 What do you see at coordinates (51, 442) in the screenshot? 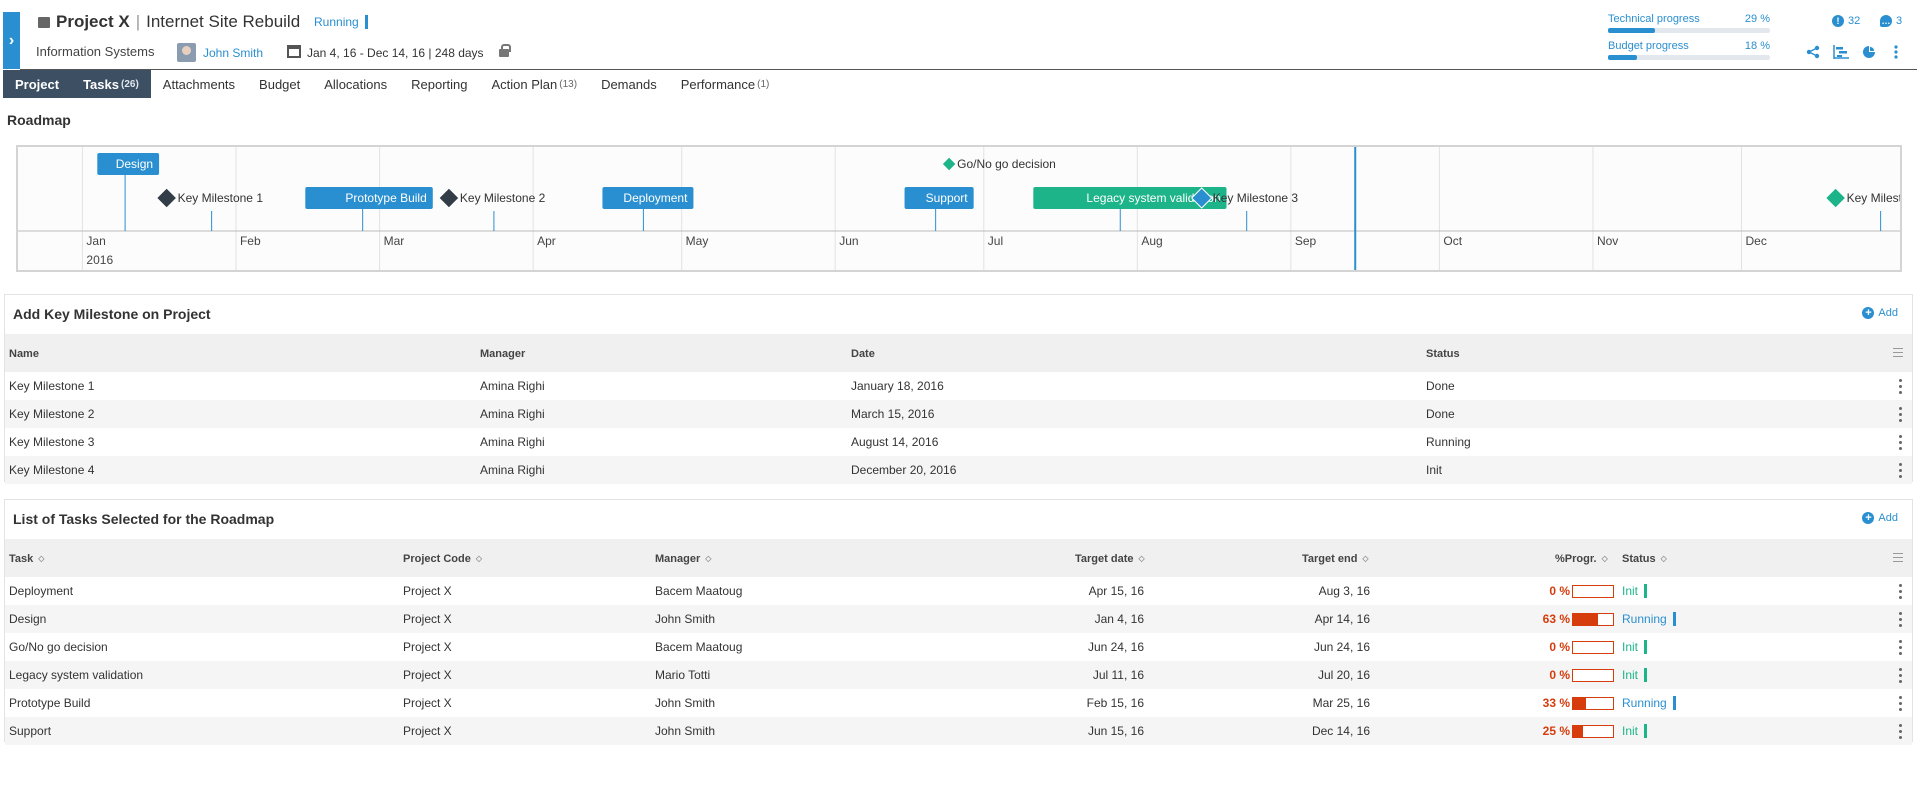
I see `milestone-name-link: Key Milestone 3` at bounding box center [51, 442].